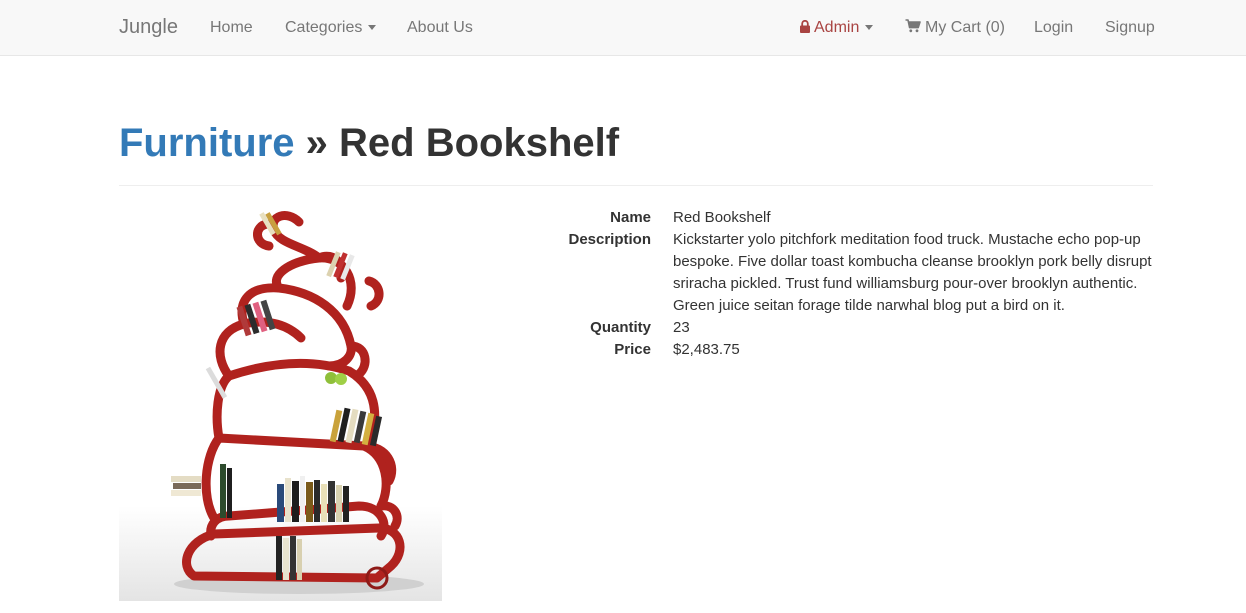 This screenshot has height=613, width=1246. I want to click on product-title: Red Bookshelf, so click(479, 143).